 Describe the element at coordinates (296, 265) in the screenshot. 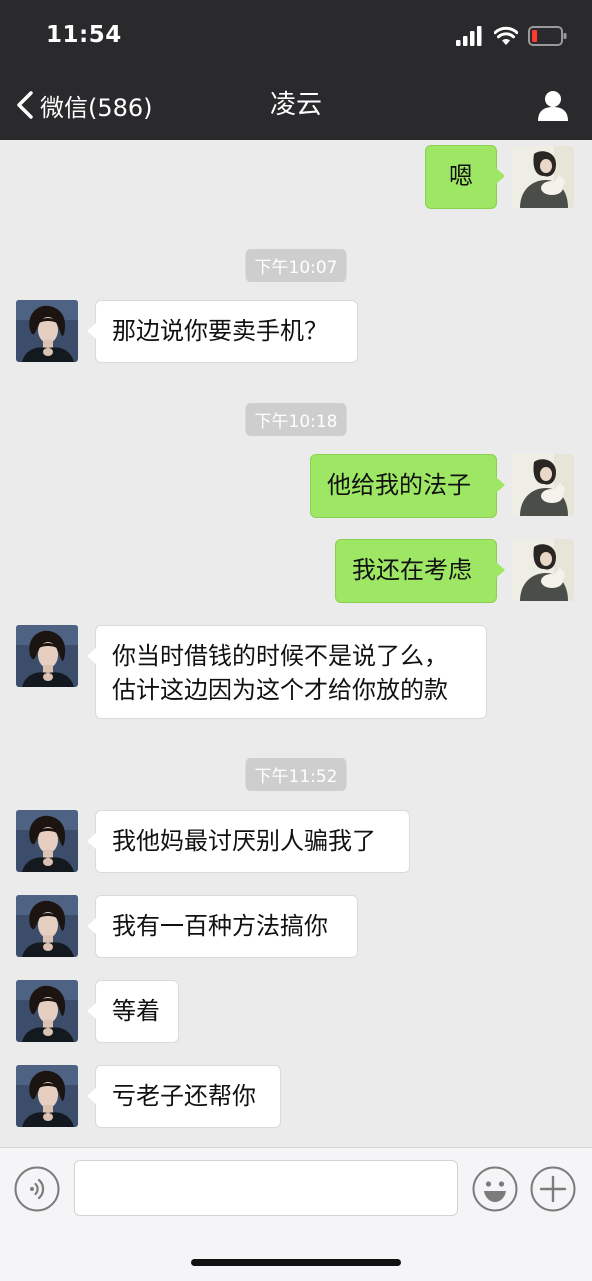

I see `timestamp: 下午10:07` at that location.